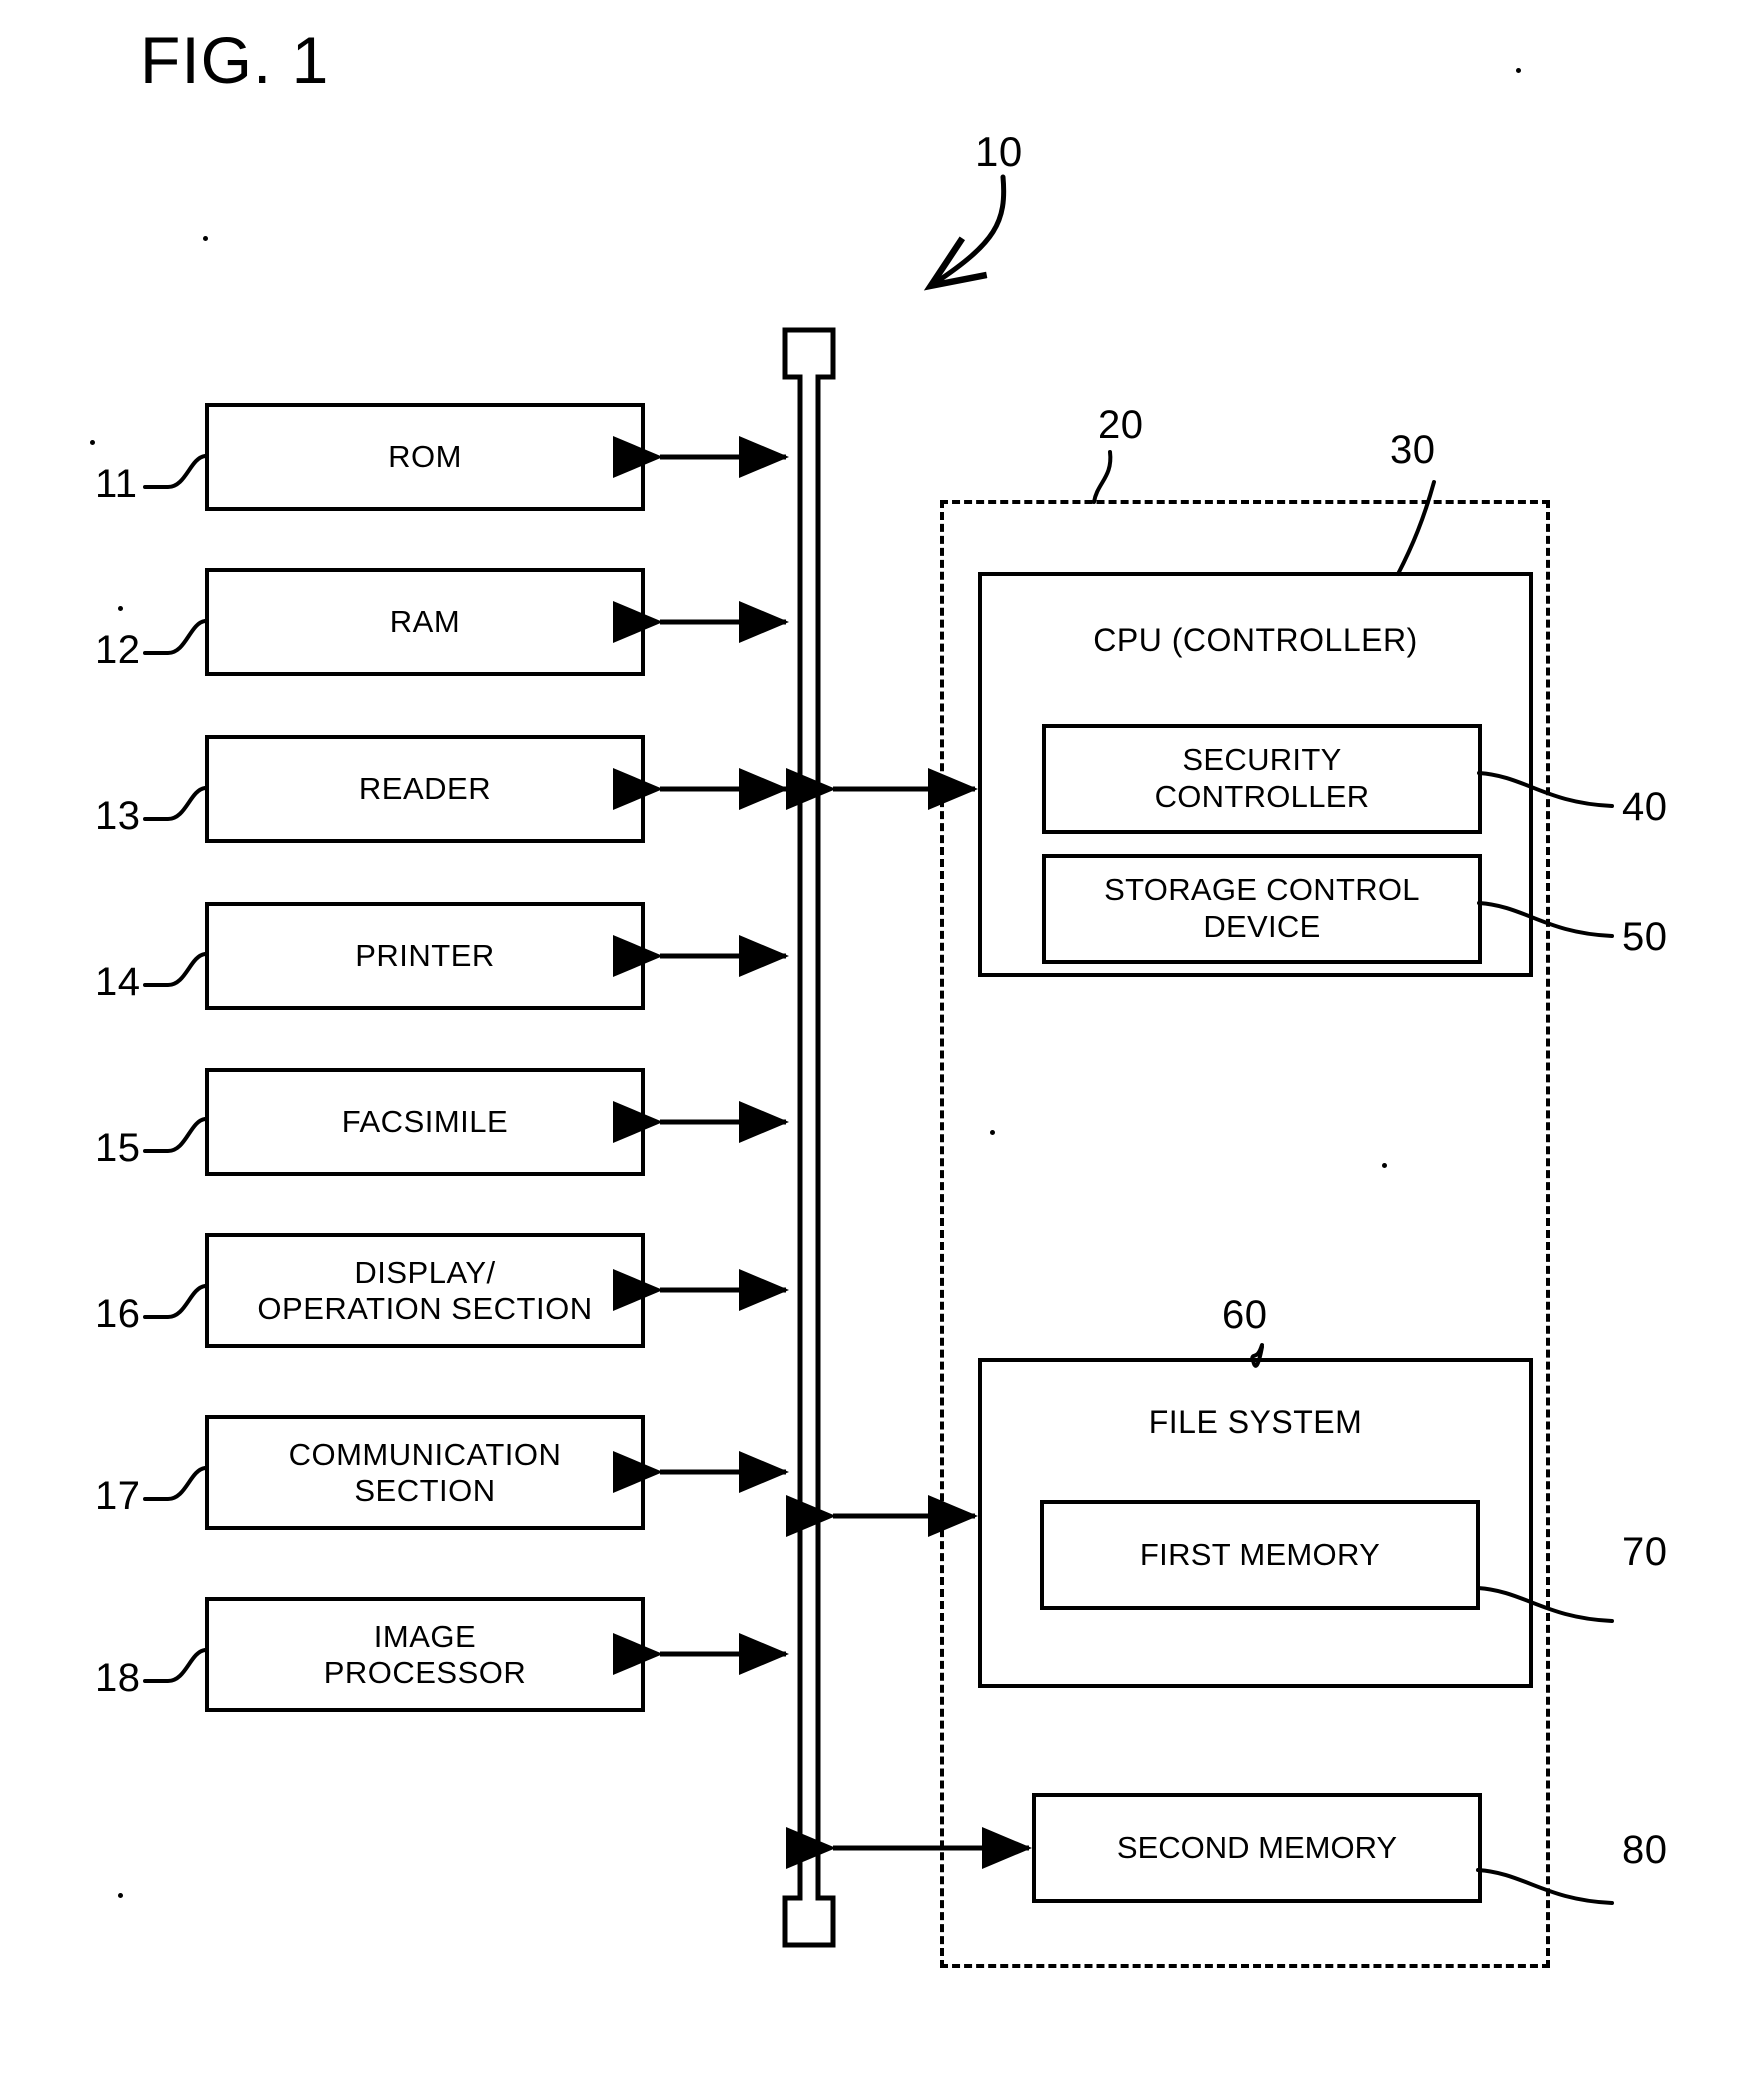  I want to click on block-communication-section-label: COMMUNICATION SECTION, so click(425, 1472).